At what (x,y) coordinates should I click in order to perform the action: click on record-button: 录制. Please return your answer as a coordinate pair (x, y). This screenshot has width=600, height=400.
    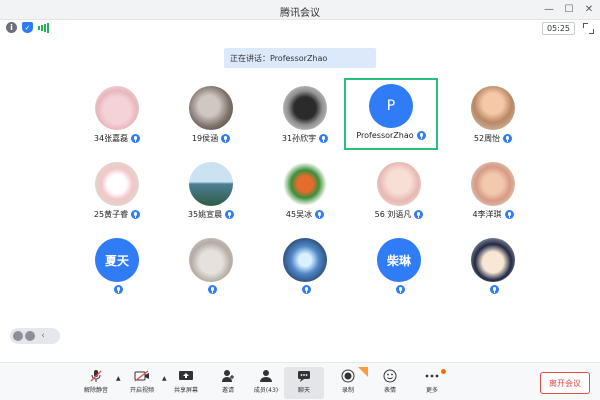
    Looking at the image, I should click on (348, 383).